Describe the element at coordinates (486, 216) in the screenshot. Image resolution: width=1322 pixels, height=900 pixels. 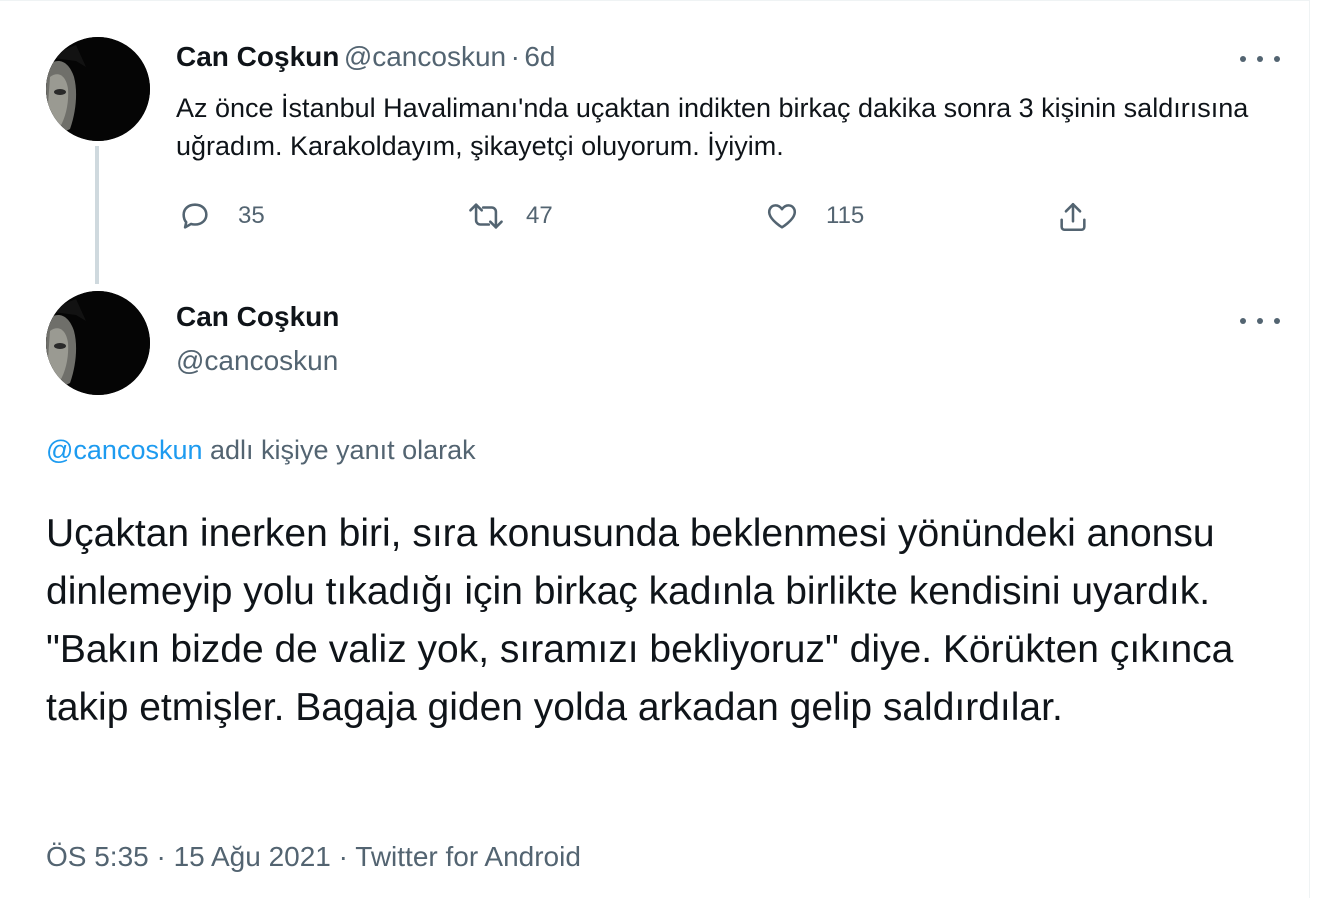
I see `retweet-icon` at that location.